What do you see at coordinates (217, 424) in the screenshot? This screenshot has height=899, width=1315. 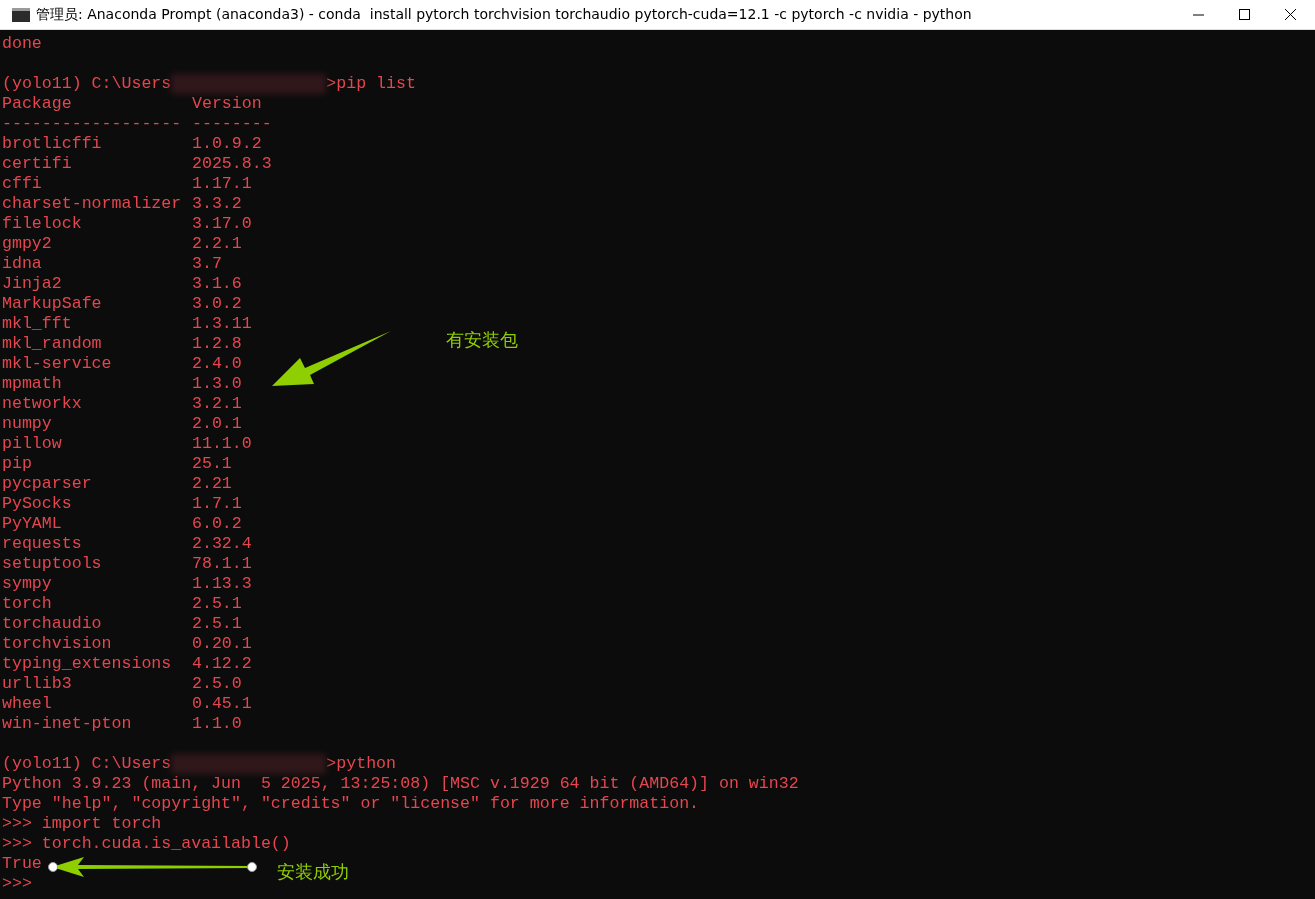 I see `package-version: 2.0.1` at bounding box center [217, 424].